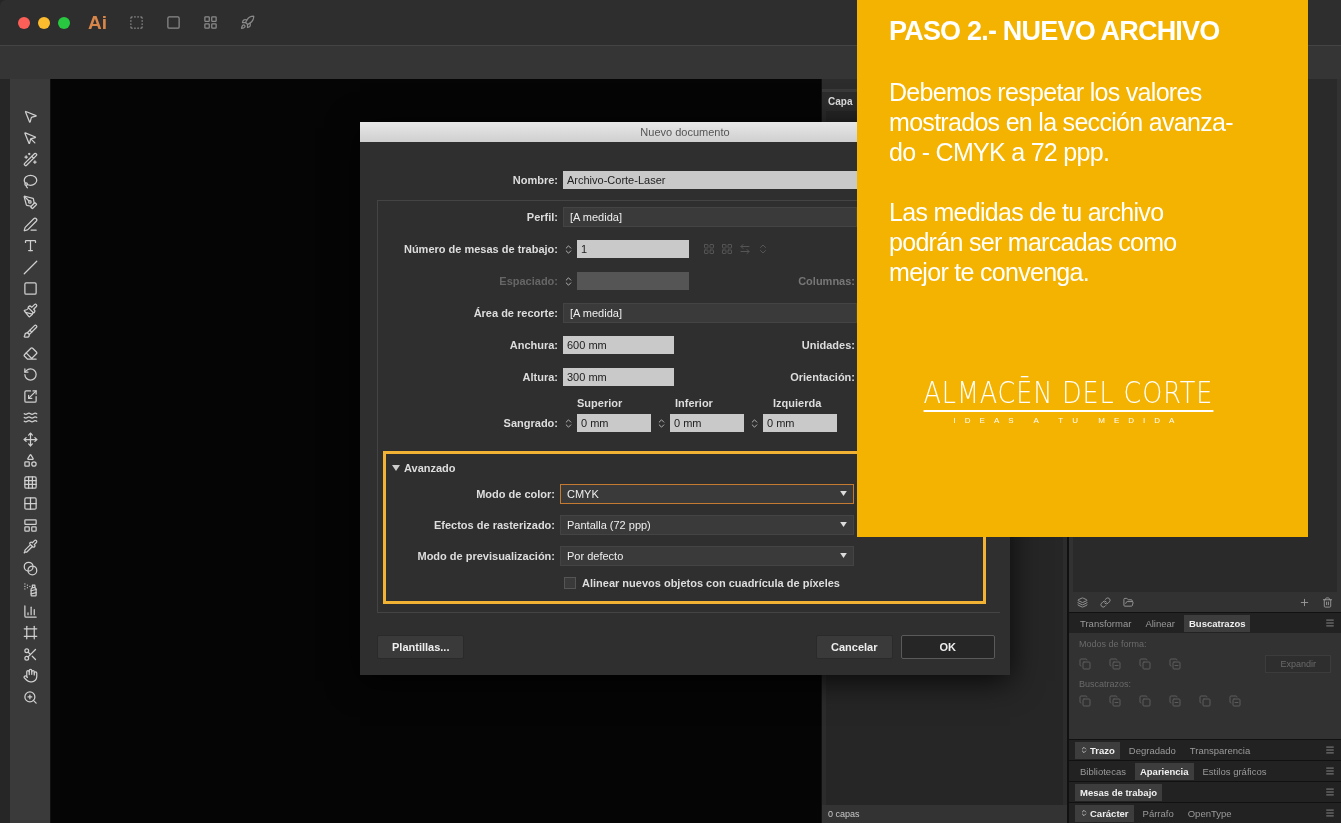 This screenshot has width=1341, height=823. Describe the element at coordinates (30, 568) in the screenshot. I see `blend-icon` at that location.